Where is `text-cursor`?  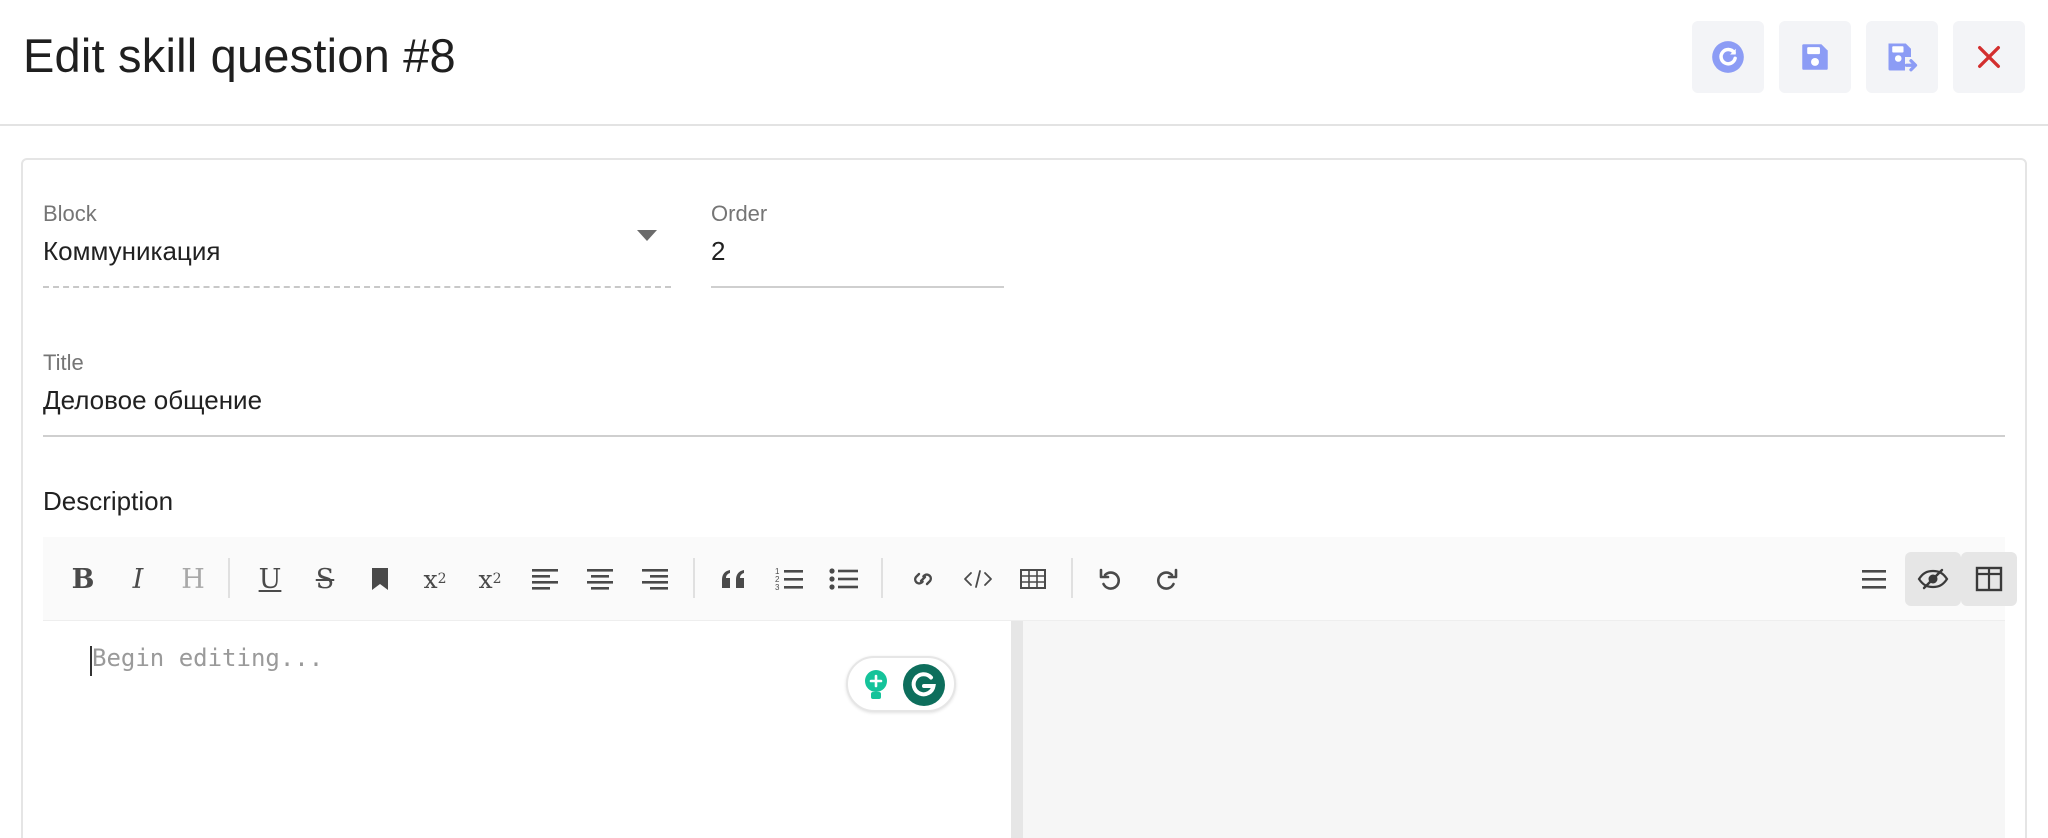 text-cursor is located at coordinates (91, 661).